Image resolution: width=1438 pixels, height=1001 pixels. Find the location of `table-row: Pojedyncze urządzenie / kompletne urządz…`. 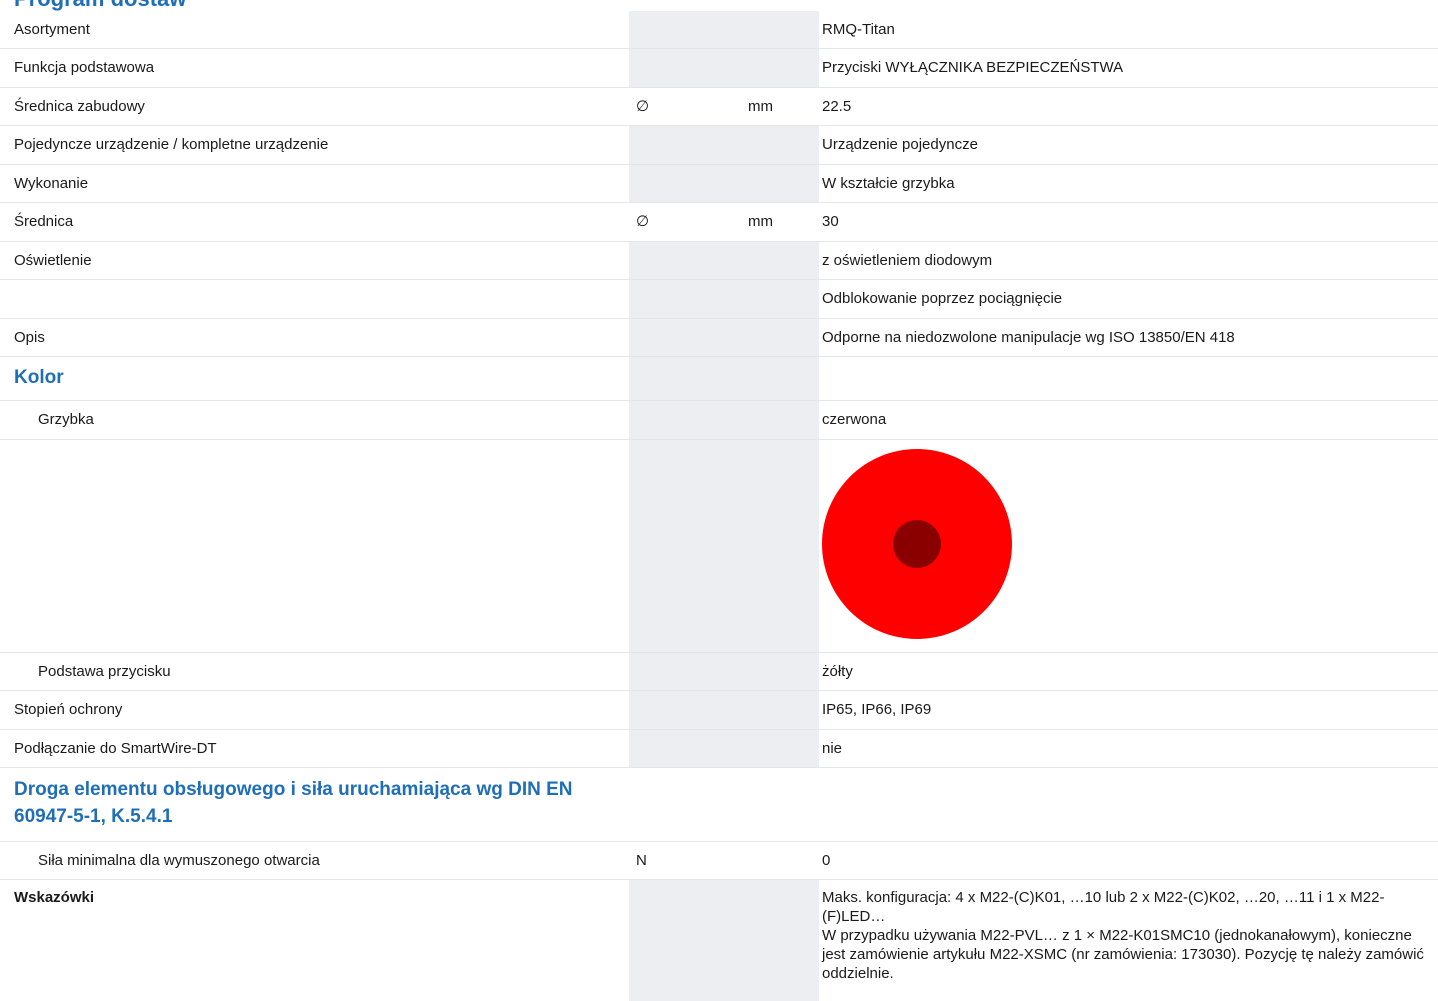

table-row: Pojedyncze urządzenie / kompletne urządz… is located at coordinates (719, 145).